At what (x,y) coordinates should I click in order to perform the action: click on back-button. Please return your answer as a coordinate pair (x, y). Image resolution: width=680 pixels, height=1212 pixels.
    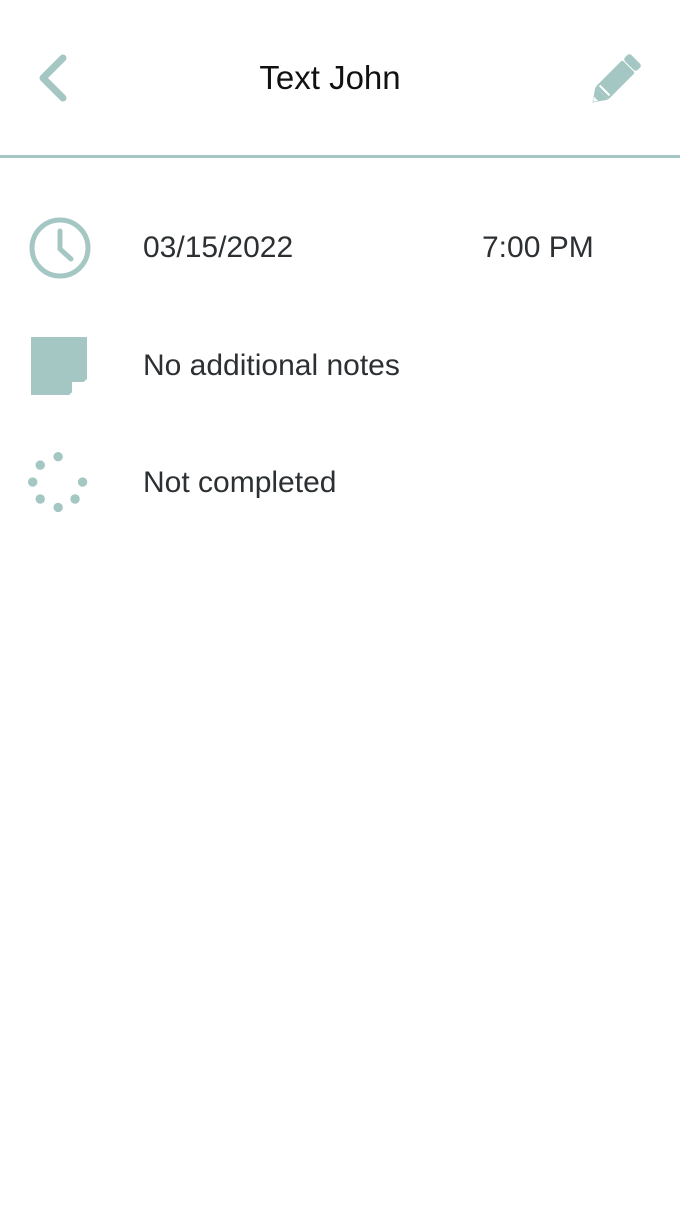
    Looking at the image, I should click on (53, 78).